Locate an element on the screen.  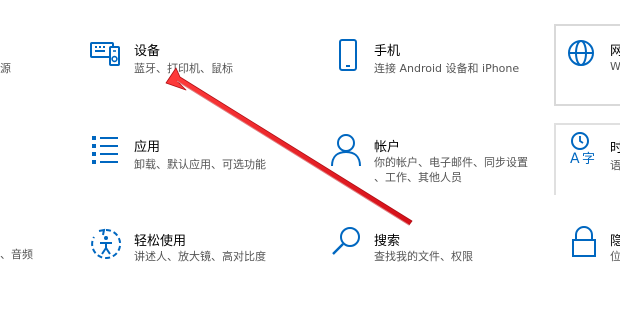
network-title: 网 is located at coordinates (615, 51).